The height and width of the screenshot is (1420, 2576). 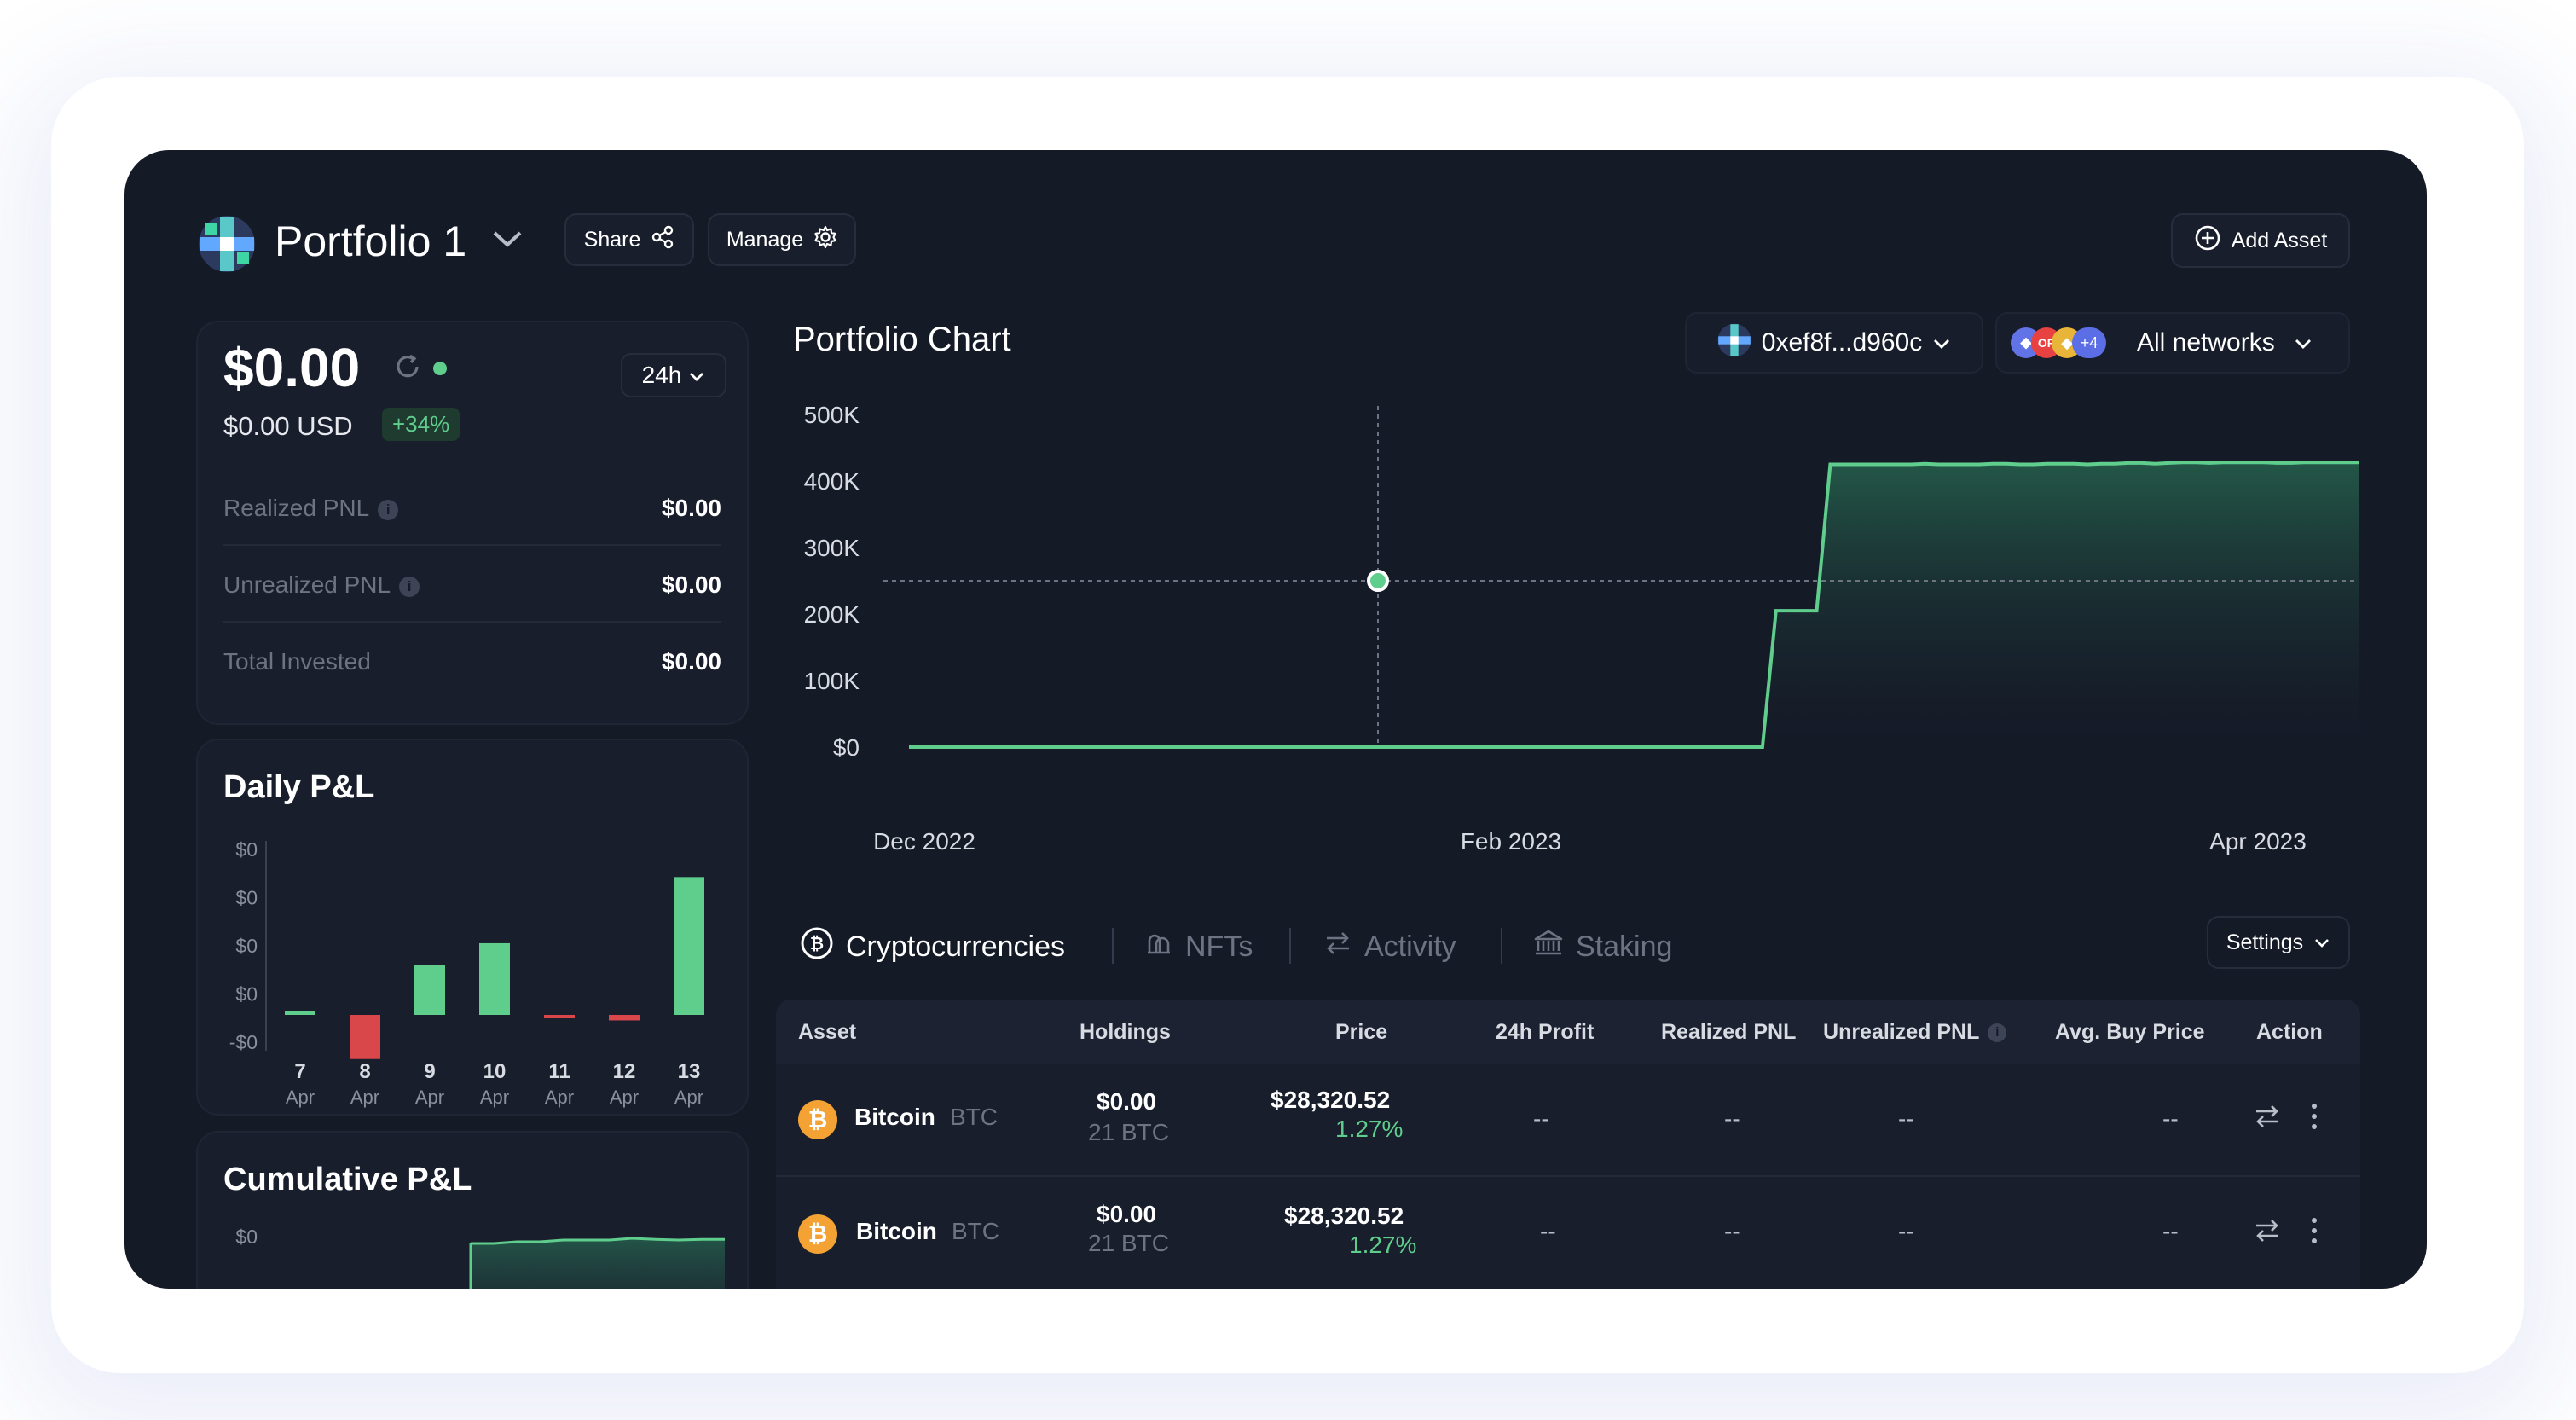 I want to click on arrows-swap-icon, so click(x=1337, y=947).